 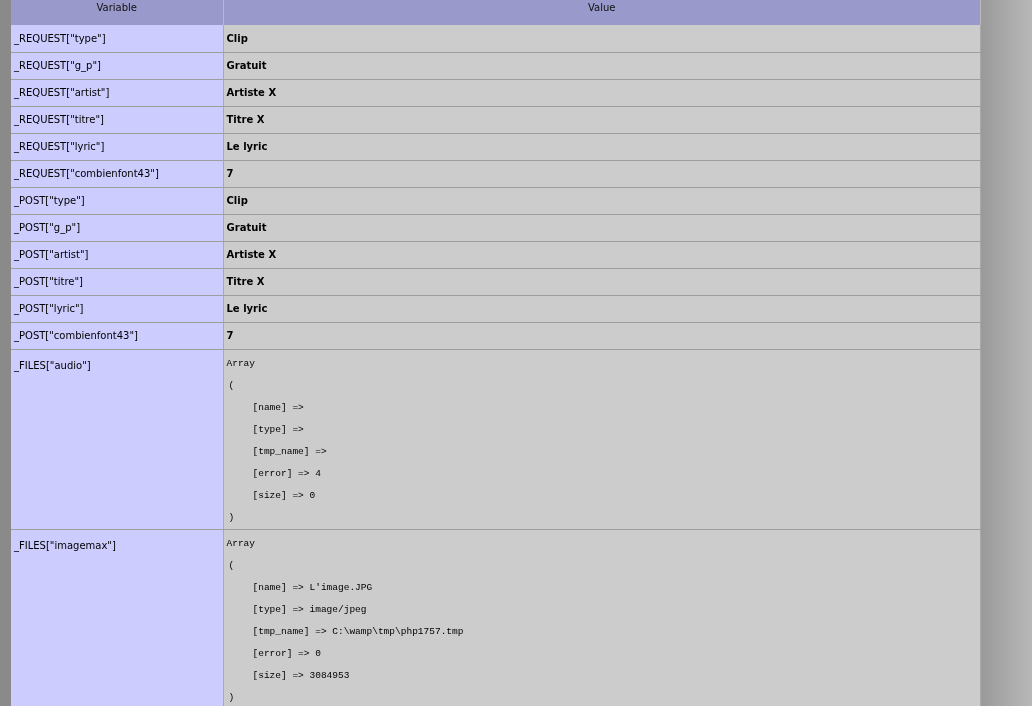 I want to click on variable-cell: _REQUEST["g_p"], so click(x=117, y=65).